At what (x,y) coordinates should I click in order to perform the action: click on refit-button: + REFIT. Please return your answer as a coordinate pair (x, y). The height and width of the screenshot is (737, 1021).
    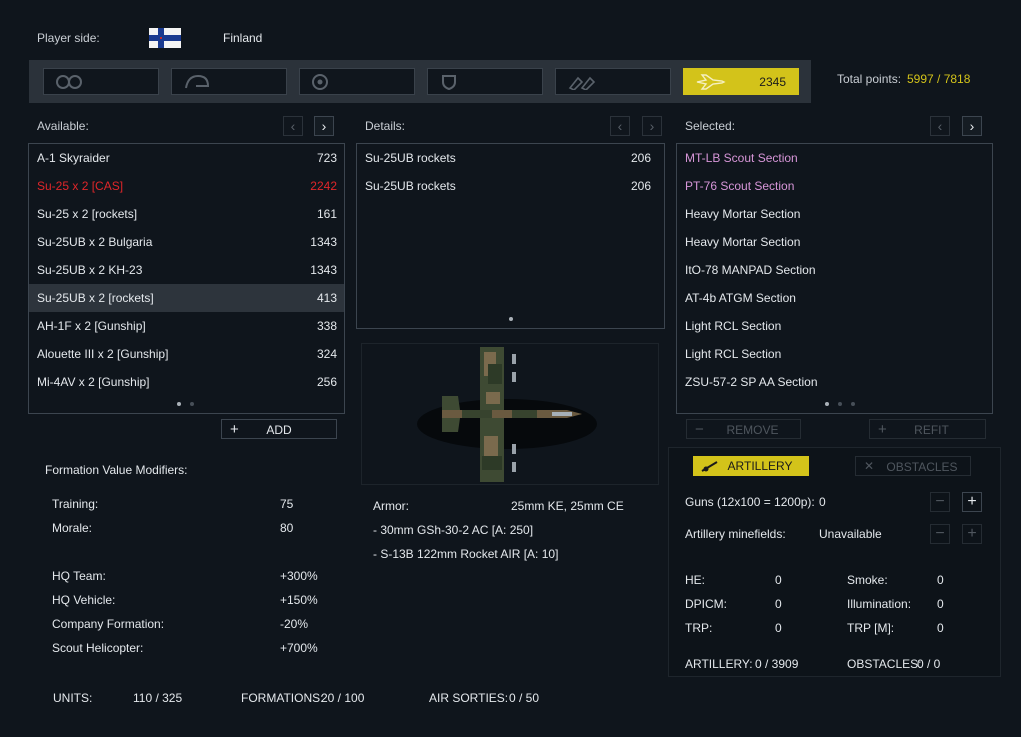
    Looking at the image, I should click on (927, 429).